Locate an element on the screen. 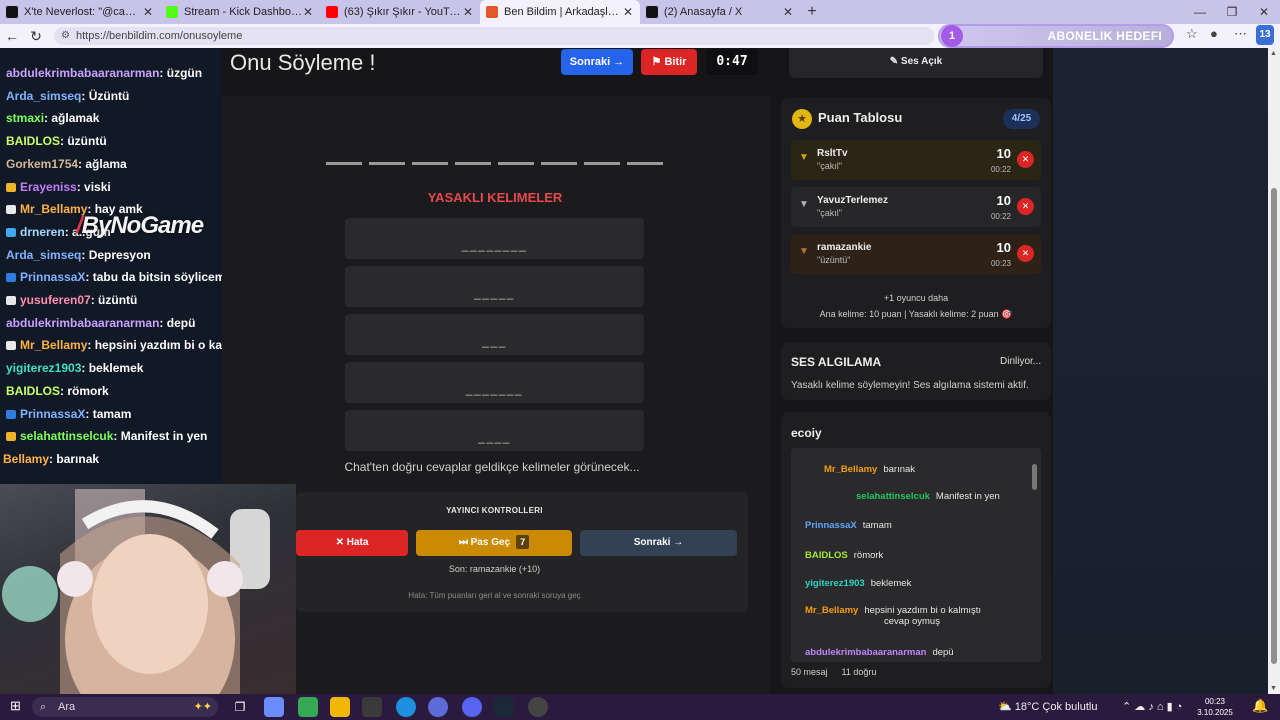 Image resolution: width=1280 pixels, height=720 pixels. overlay-text: : Üzüntü is located at coordinates (105, 95).